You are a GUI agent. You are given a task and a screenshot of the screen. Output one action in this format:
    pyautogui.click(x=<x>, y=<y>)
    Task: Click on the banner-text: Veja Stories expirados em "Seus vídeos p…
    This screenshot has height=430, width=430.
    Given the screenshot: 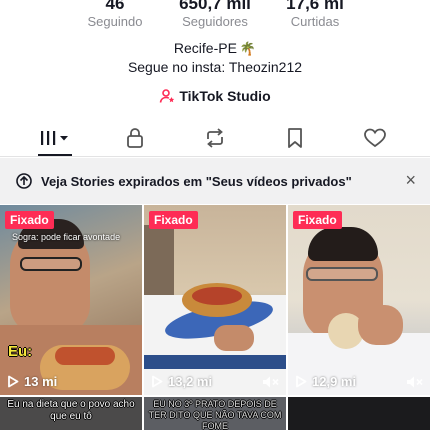 What is the action you would take?
    pyautogui.click(x=196, y=181)
    